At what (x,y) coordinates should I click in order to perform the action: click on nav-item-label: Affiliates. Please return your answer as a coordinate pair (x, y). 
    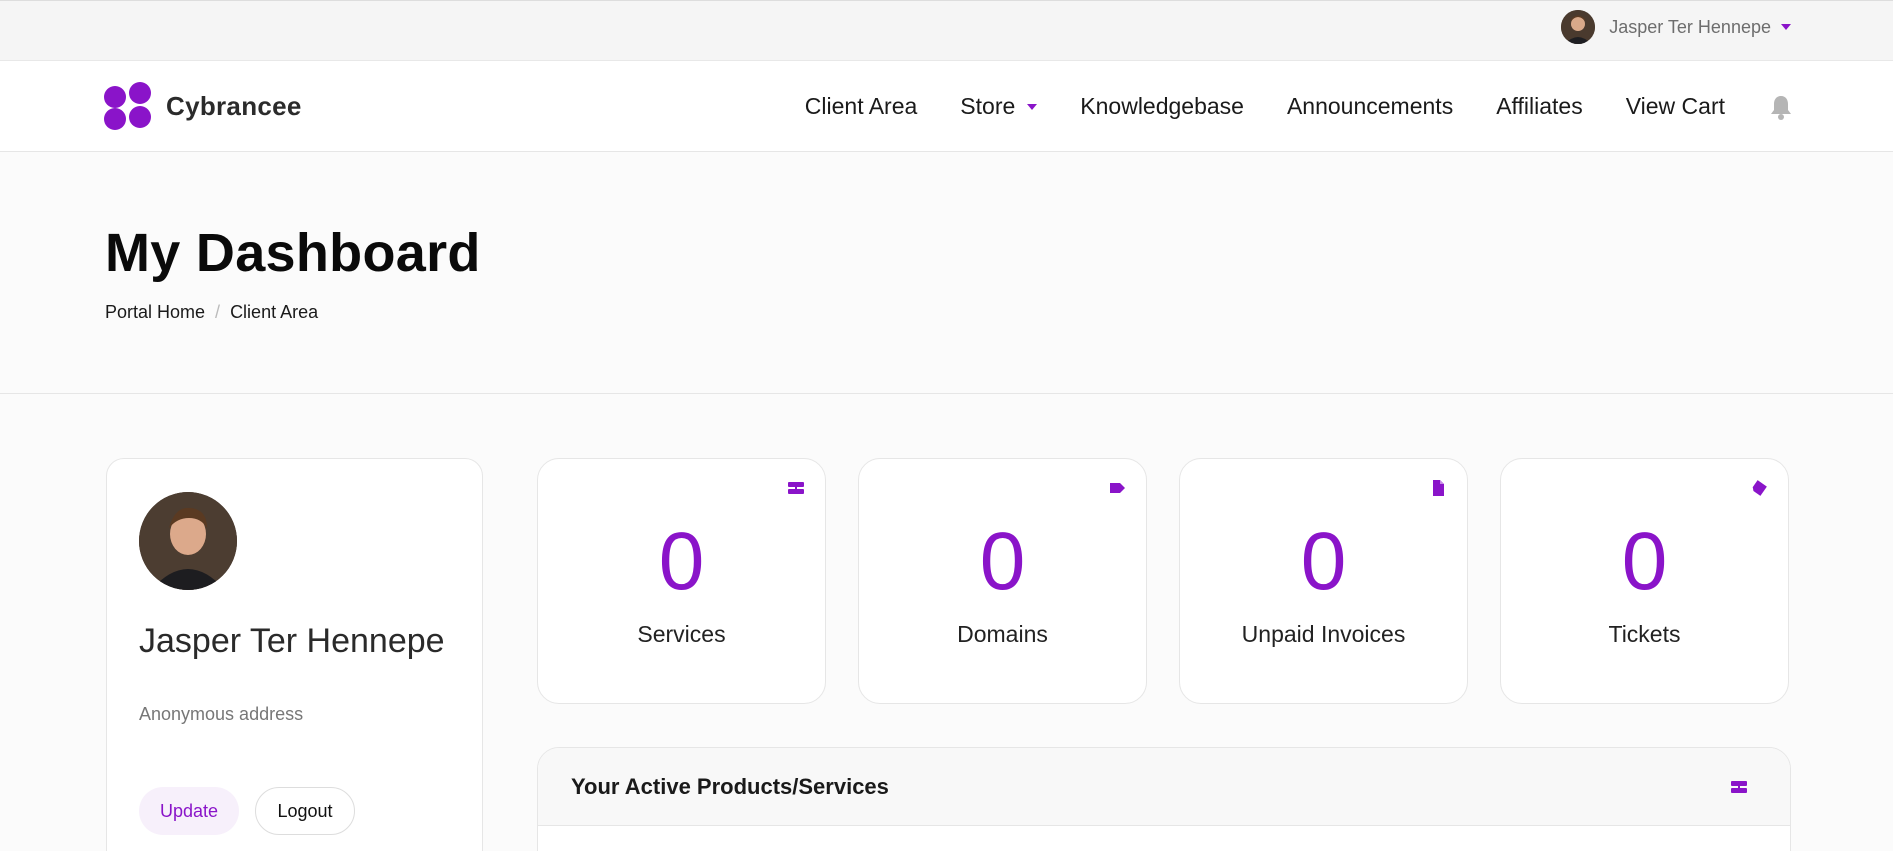
    Looking at the image, I should click on (1539, 106).